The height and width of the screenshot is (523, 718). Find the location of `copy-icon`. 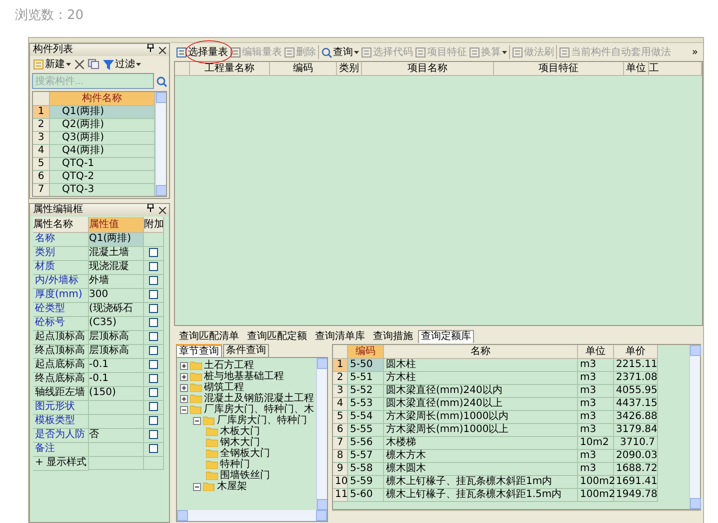

copy-icon is located at coordinates (93, 64).